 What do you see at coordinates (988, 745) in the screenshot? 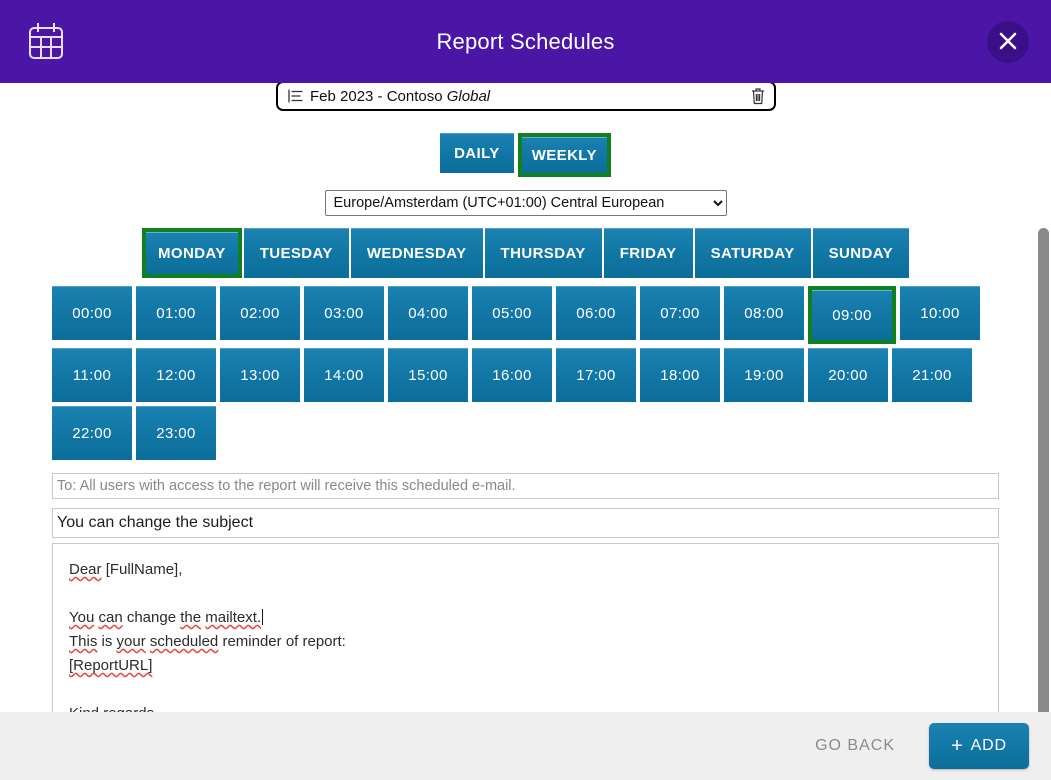
I see `add-button-label: ADD` at bounding box center [988, 745].